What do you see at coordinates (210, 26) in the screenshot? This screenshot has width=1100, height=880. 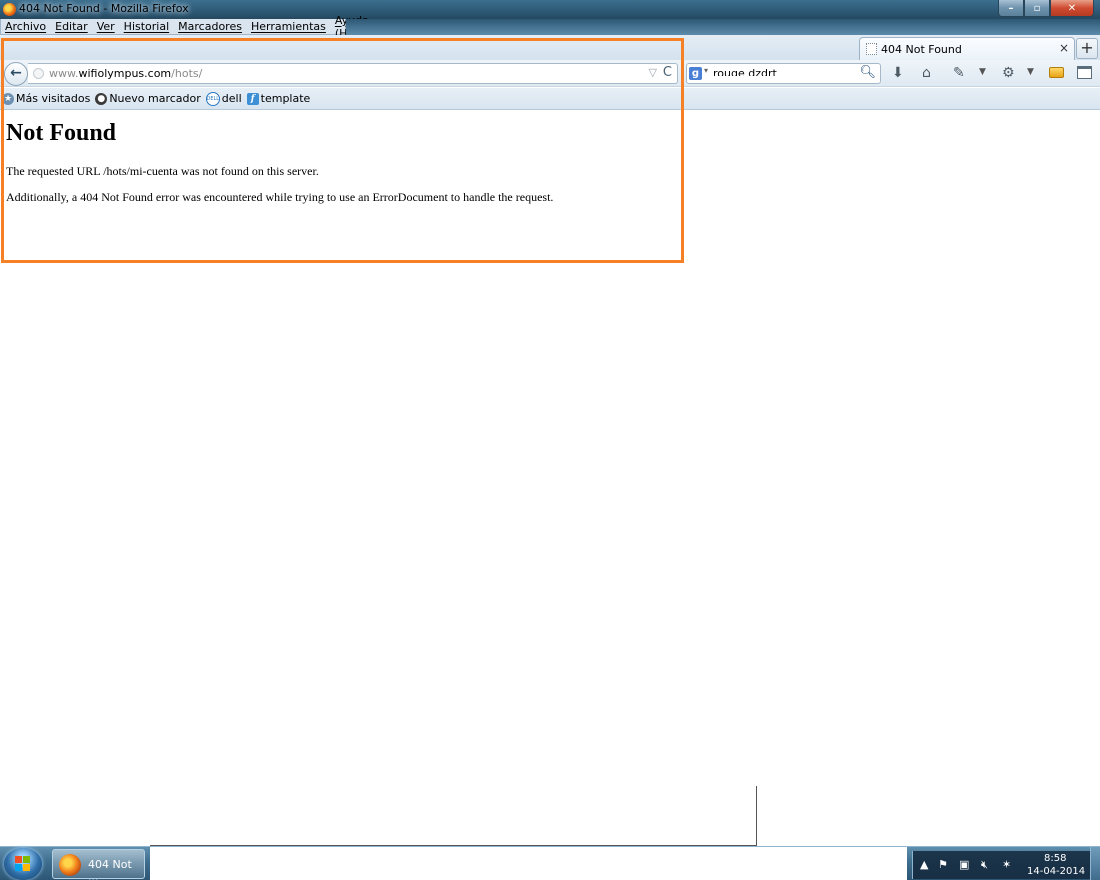 I see `menu-marcadores: Marcadores` at bounding box center [210, 26].